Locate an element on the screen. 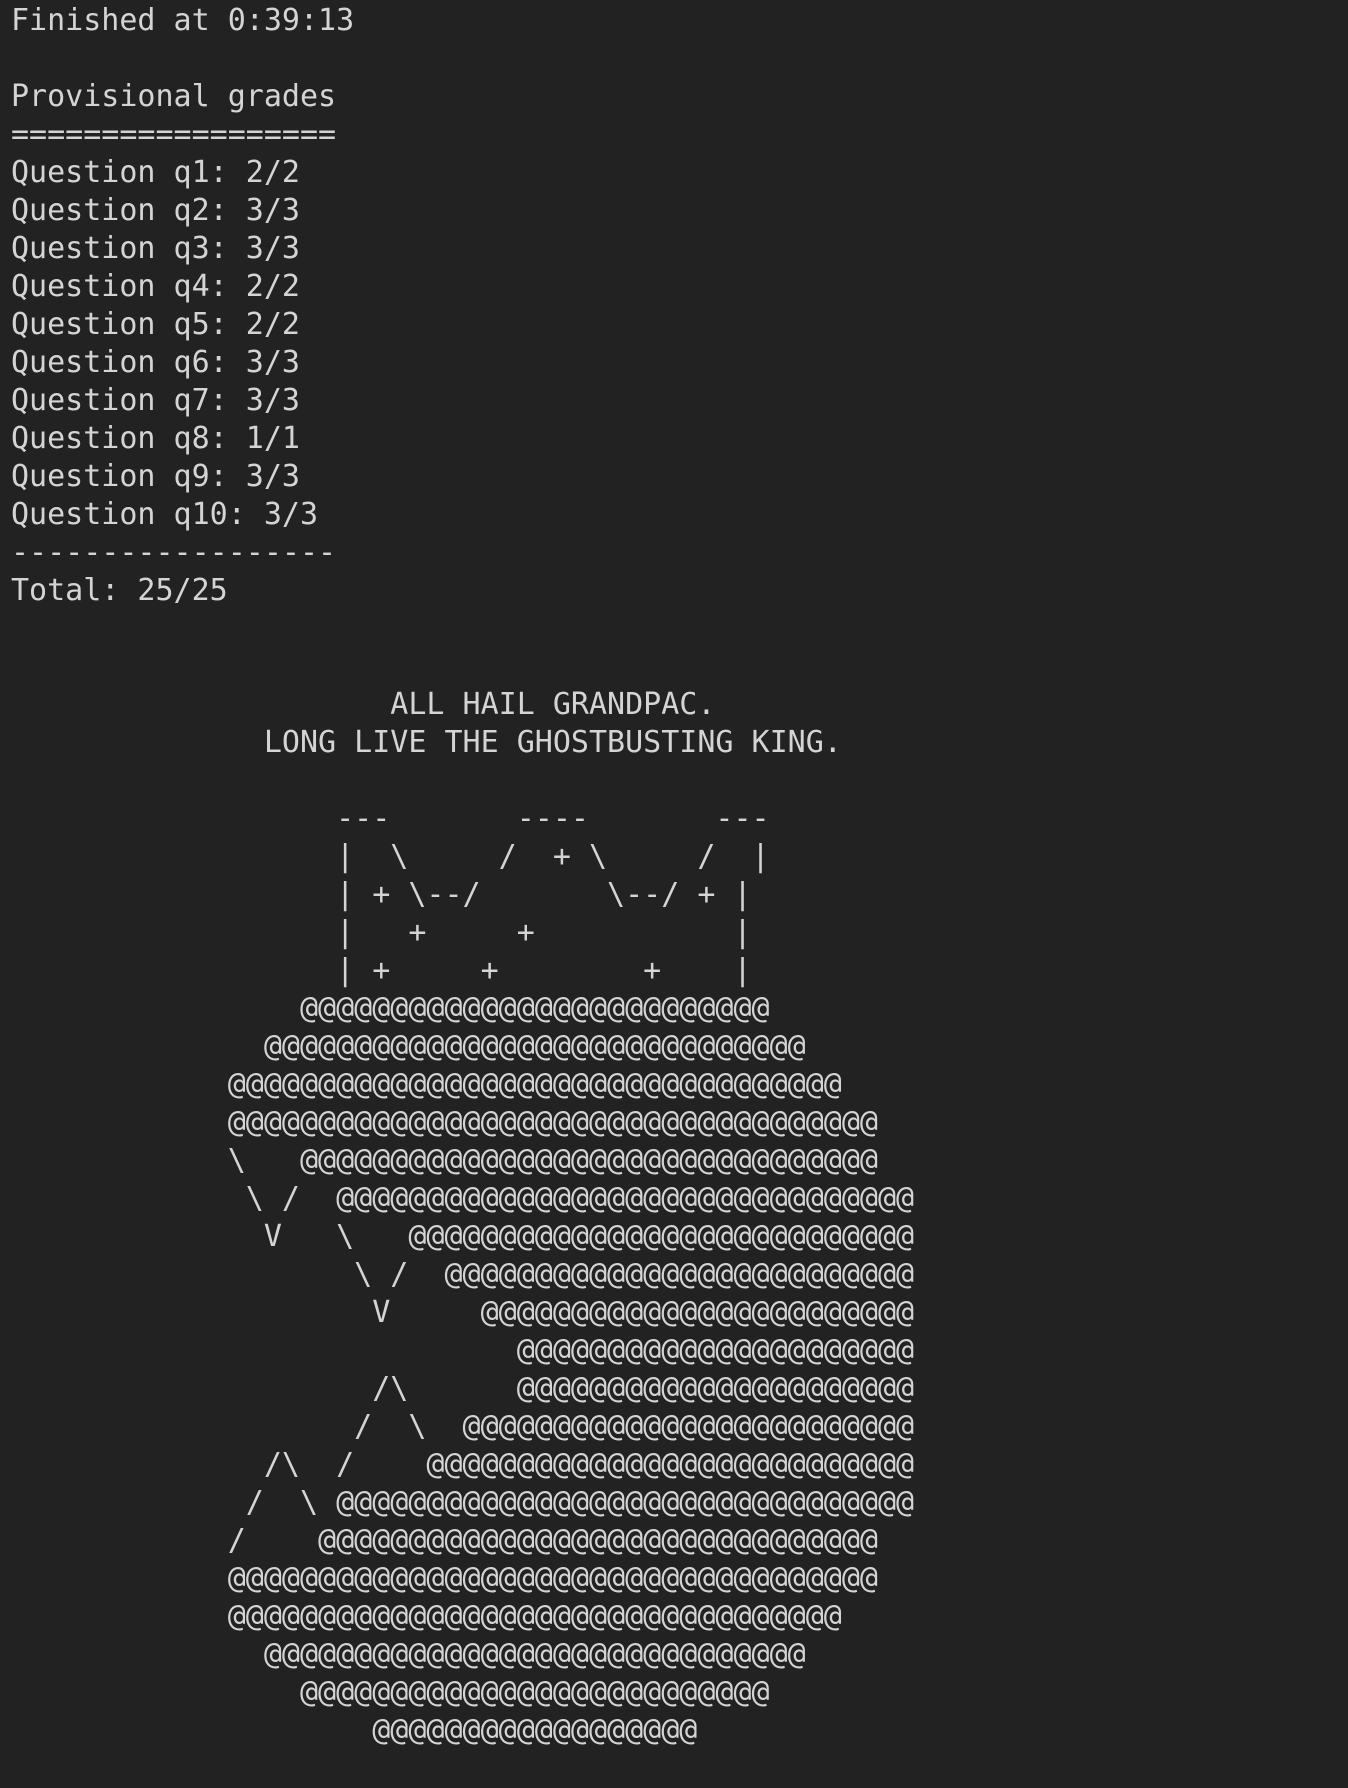 This screenshot has width=1348, height=1788. grade-line-q4: Question q4: 2/2 is located at coordinates (155, 286).